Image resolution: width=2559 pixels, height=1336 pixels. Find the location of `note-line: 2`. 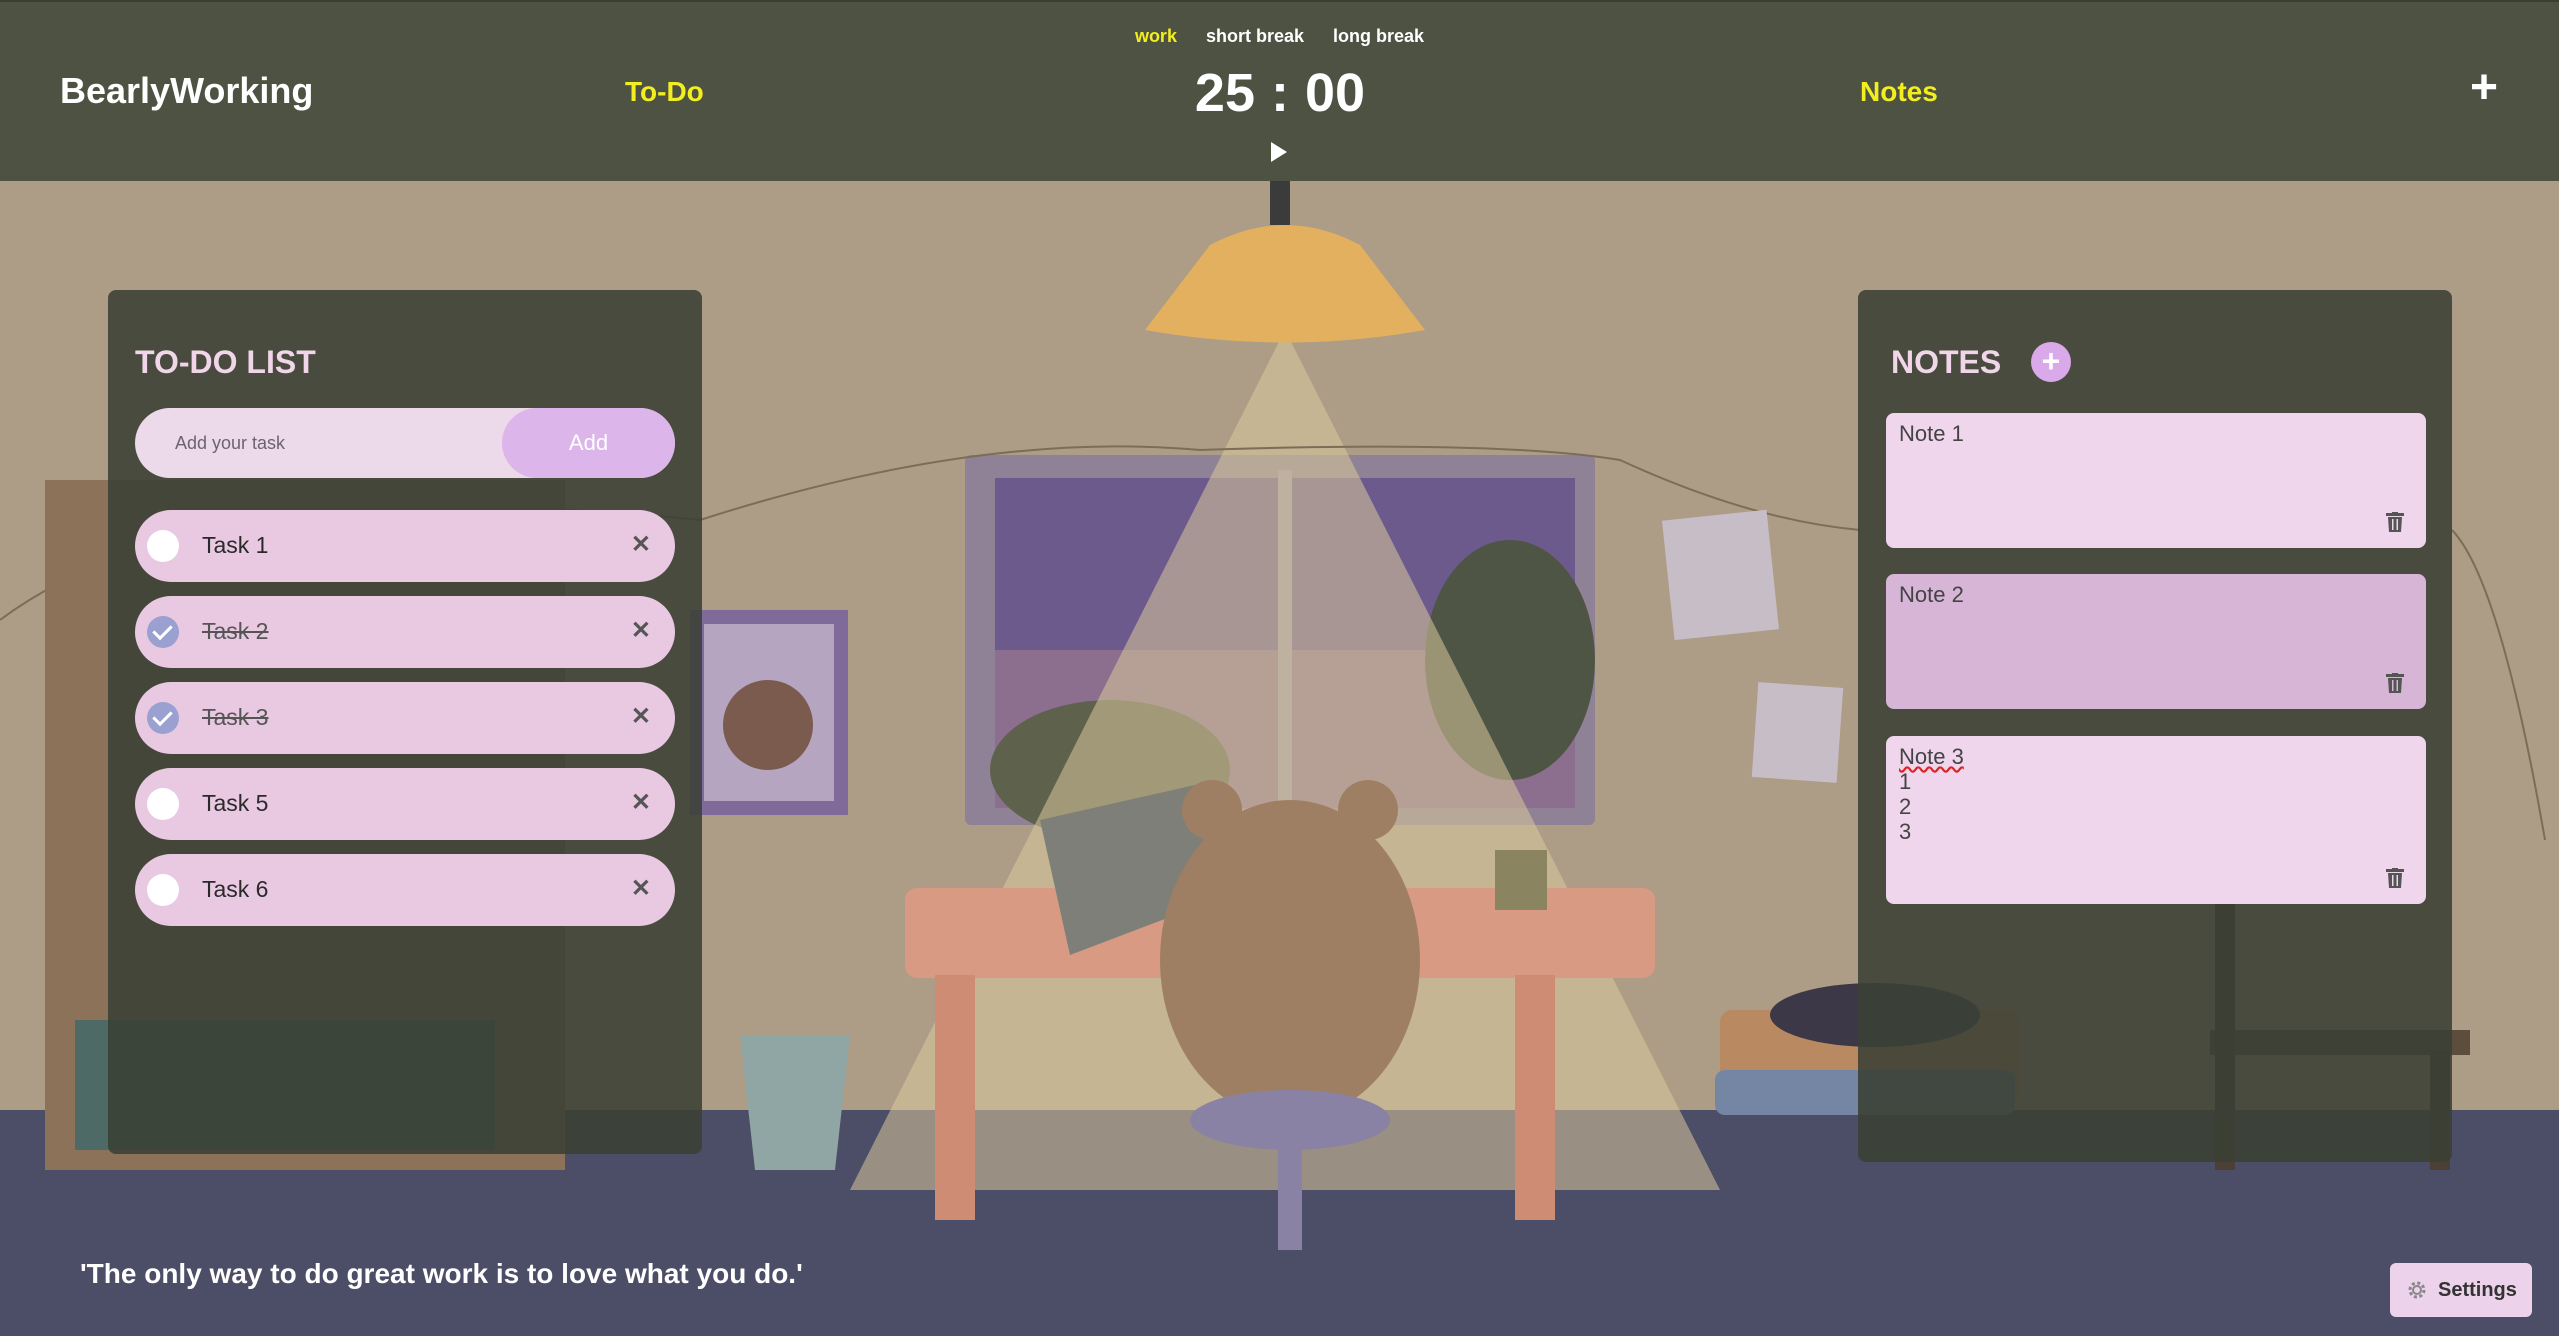

note-line: 2 is located at coordinates (1905, 806).